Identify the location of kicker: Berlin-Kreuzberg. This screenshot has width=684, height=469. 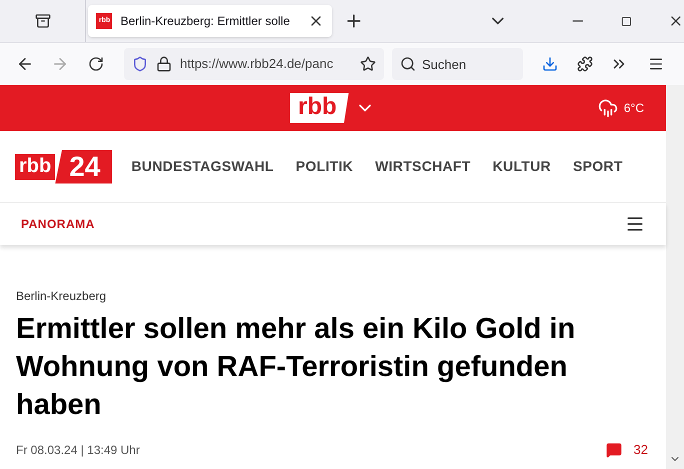
(62, 296).